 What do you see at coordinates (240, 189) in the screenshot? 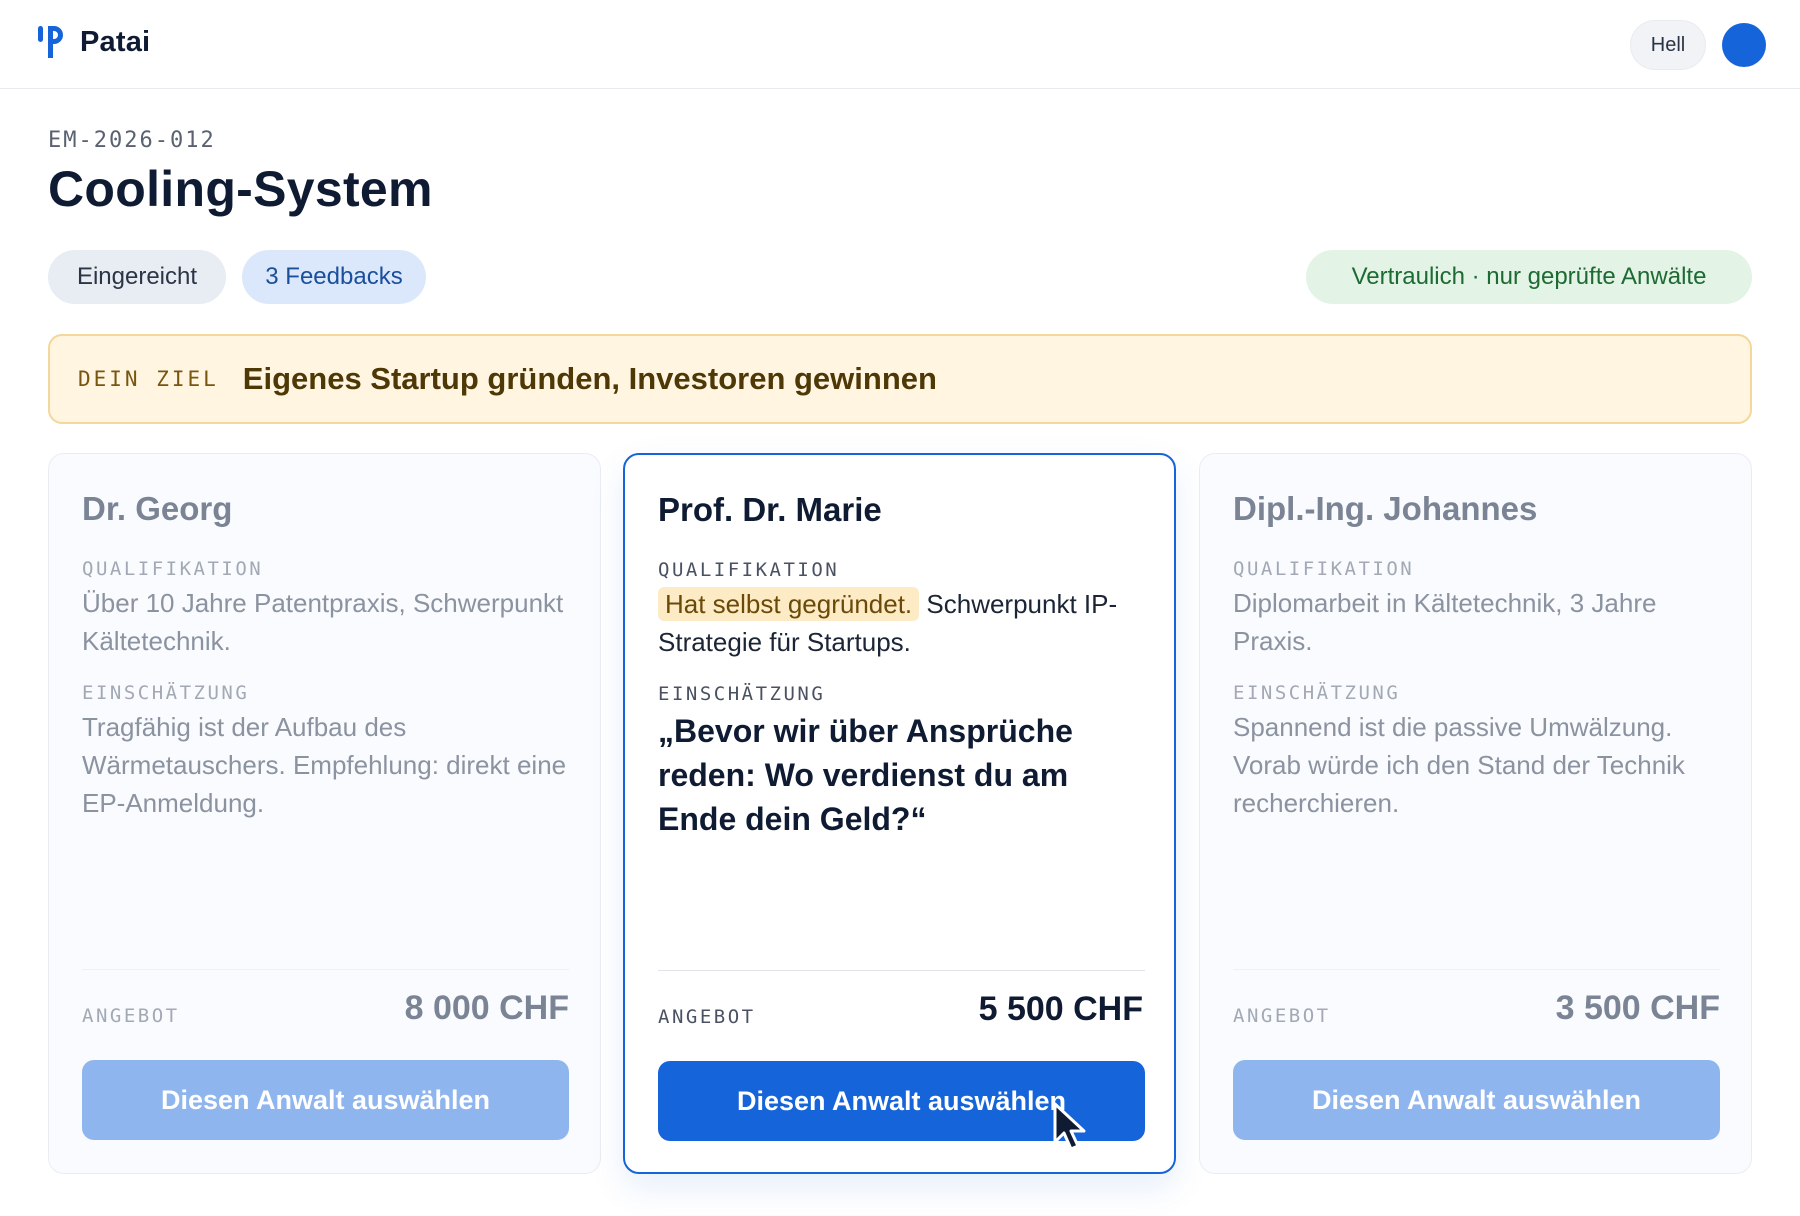
I see `page-title: Cooling-System` at bounding box center [240, 189].